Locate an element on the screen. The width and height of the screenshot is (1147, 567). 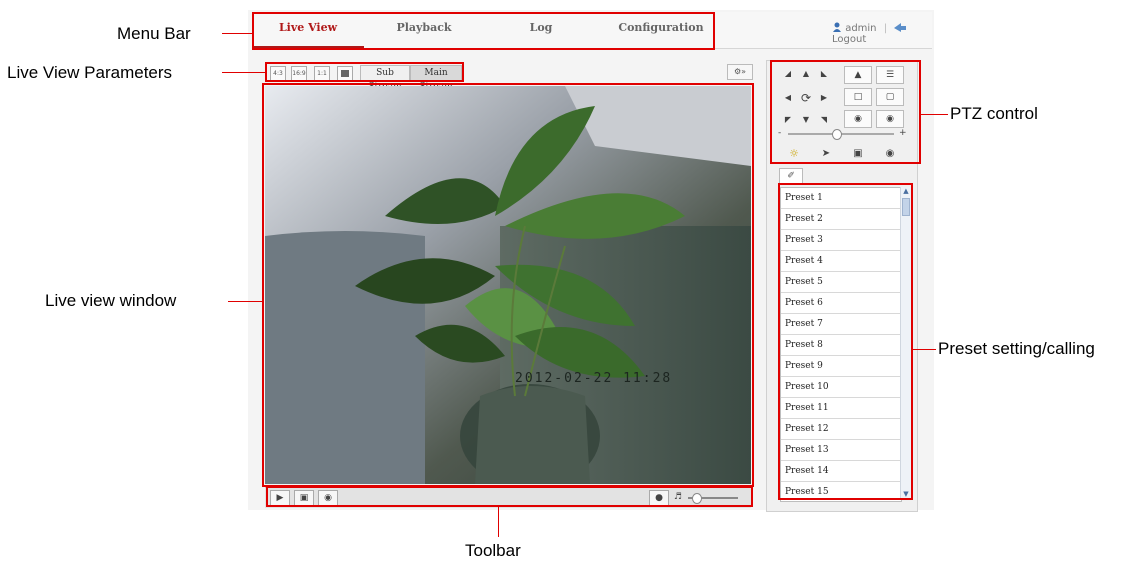
menu-bar-leader-line is located at coordinates (237, 33).